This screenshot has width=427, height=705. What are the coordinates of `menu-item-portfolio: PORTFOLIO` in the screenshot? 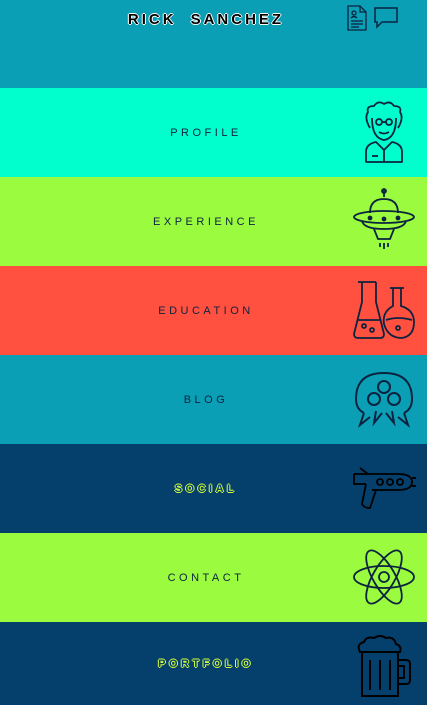 It's located at (213, 663).